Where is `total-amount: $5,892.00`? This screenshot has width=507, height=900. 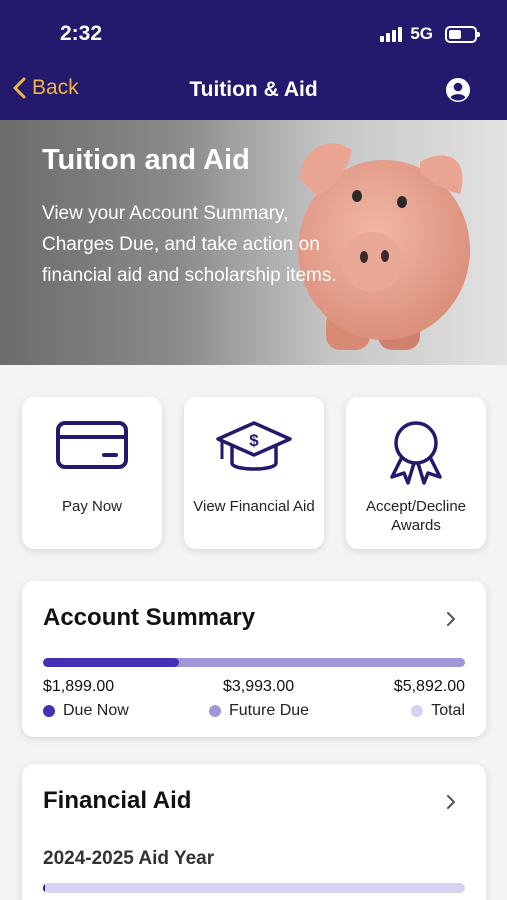 total-amount: $5,892.00 is located at coordinates (429, 686).